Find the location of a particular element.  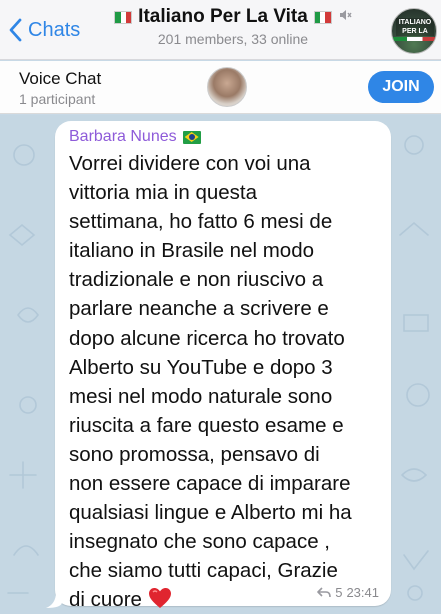

participant-avatar is located at coordinates (227, 87).